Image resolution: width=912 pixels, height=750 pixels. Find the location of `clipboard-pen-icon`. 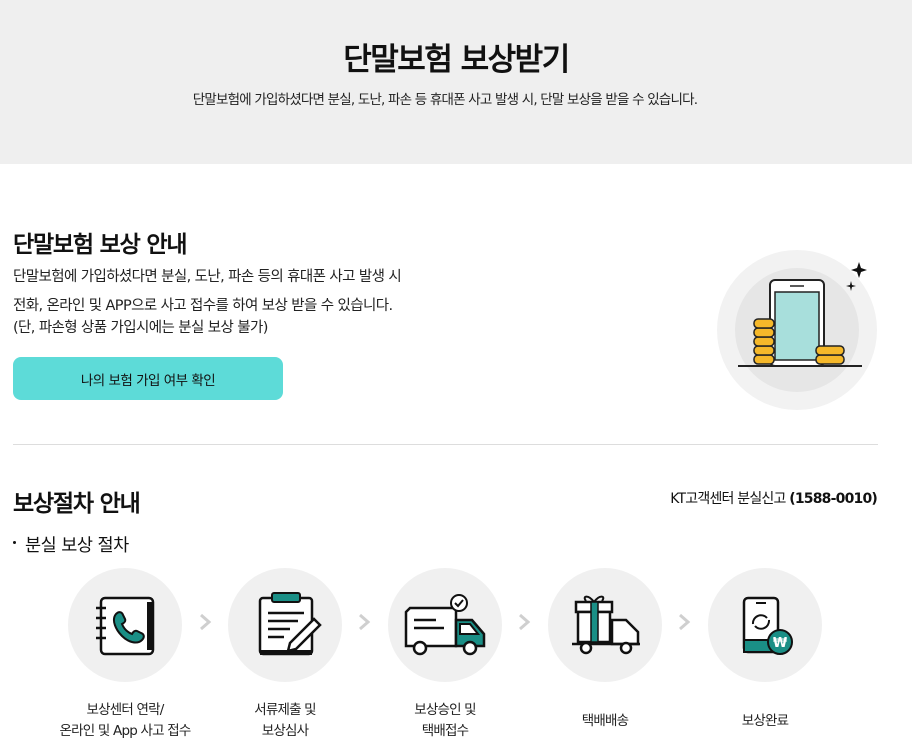

clipboard-pen-icon is located at coordinates (290, 624).